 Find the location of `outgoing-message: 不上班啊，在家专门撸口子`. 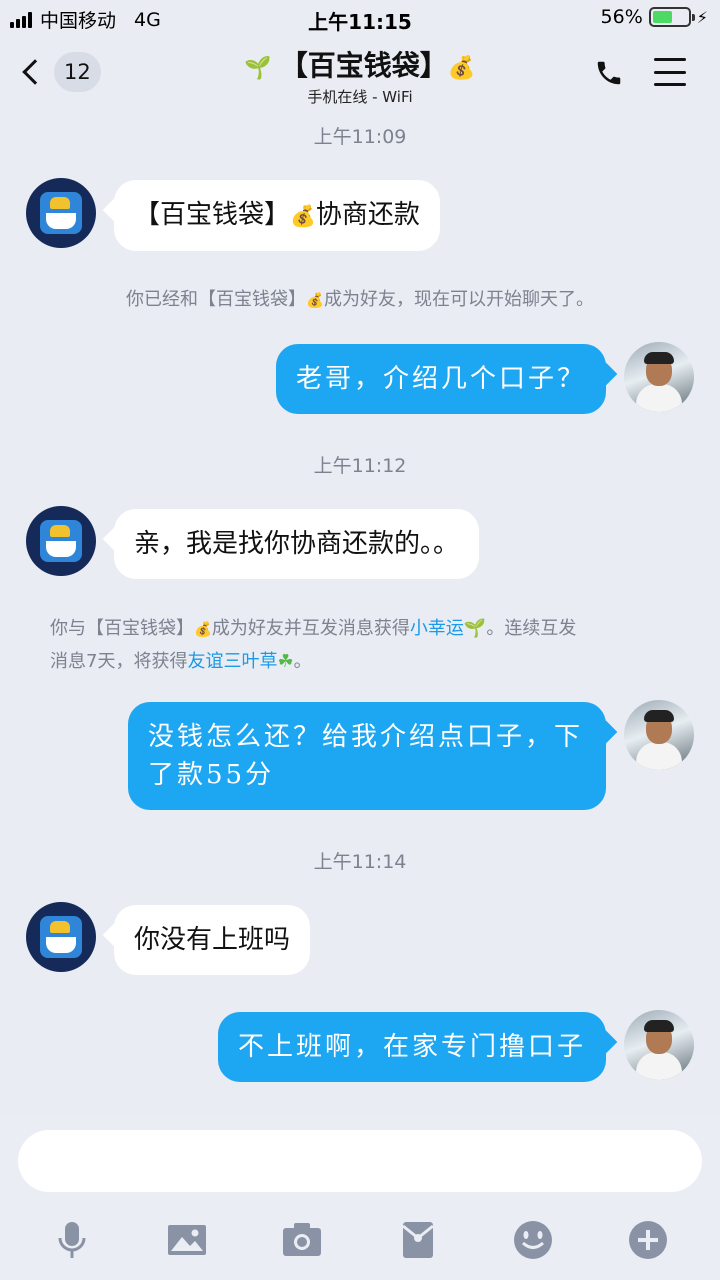

outgoing-message: 不上班啊，在家专门撸口子 is located at coordinates (411, 1047).